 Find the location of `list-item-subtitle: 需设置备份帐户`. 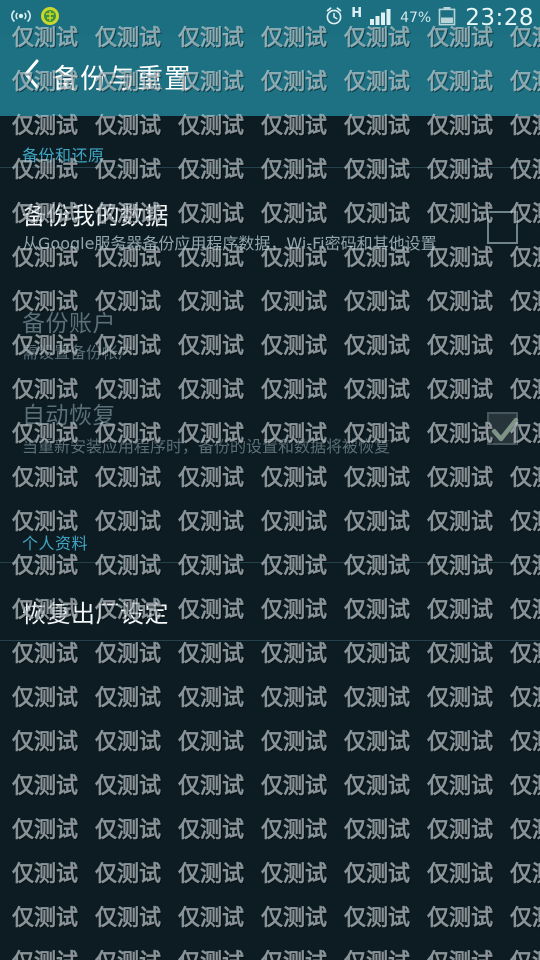

list-item-subtitle: 需设置备份帐户 is located at coordinates (78, 352).